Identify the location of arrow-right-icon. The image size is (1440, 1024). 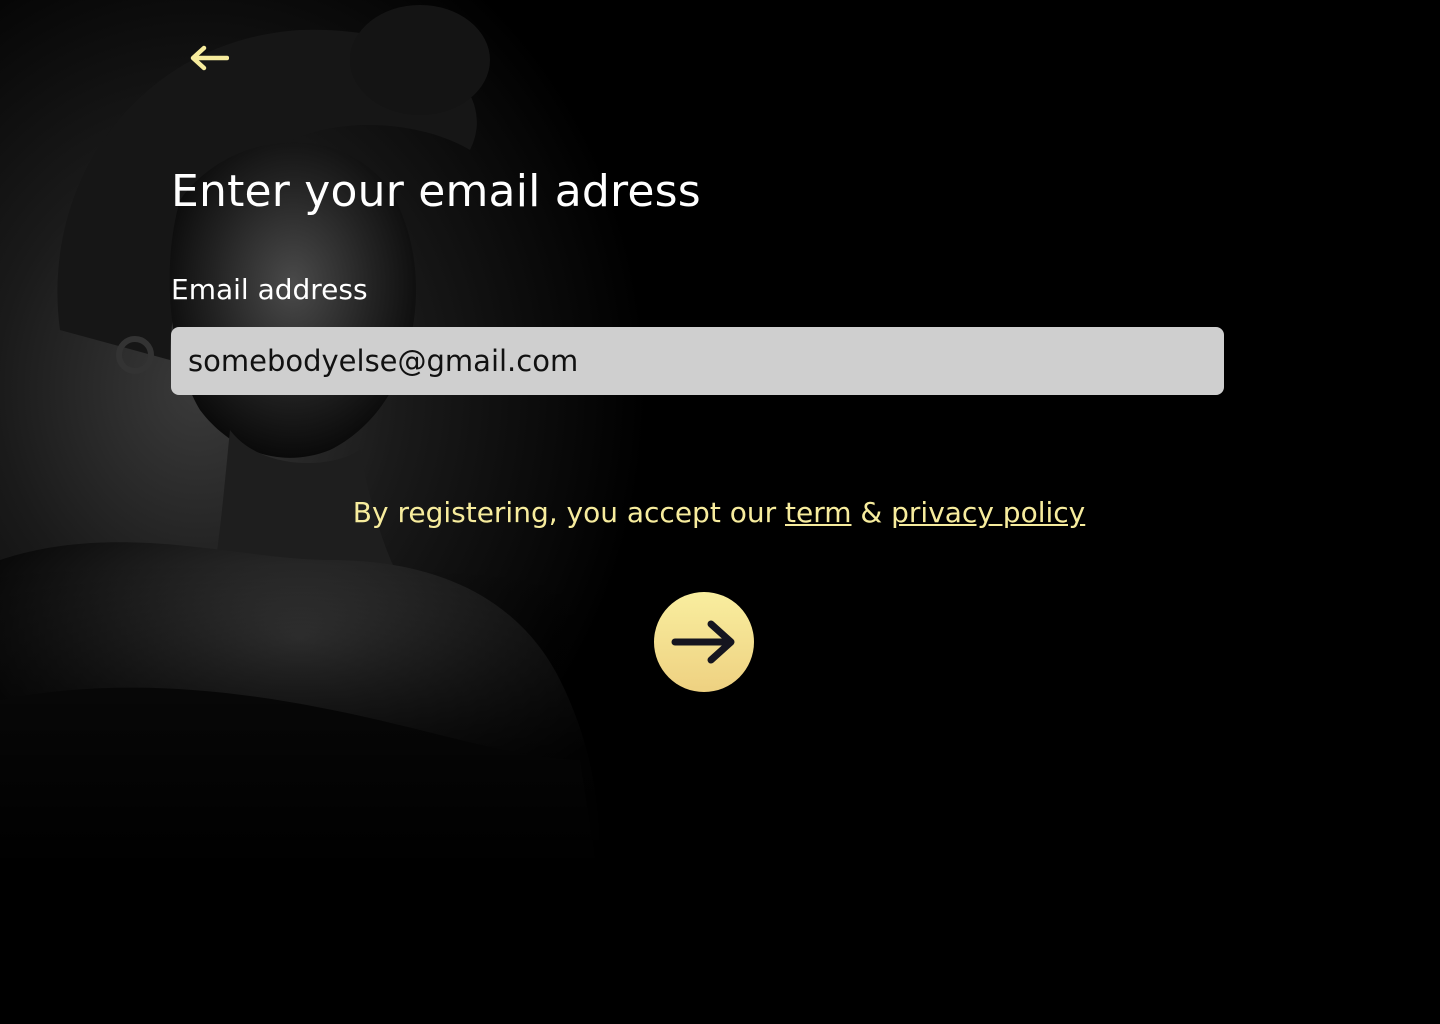
(703, 642).